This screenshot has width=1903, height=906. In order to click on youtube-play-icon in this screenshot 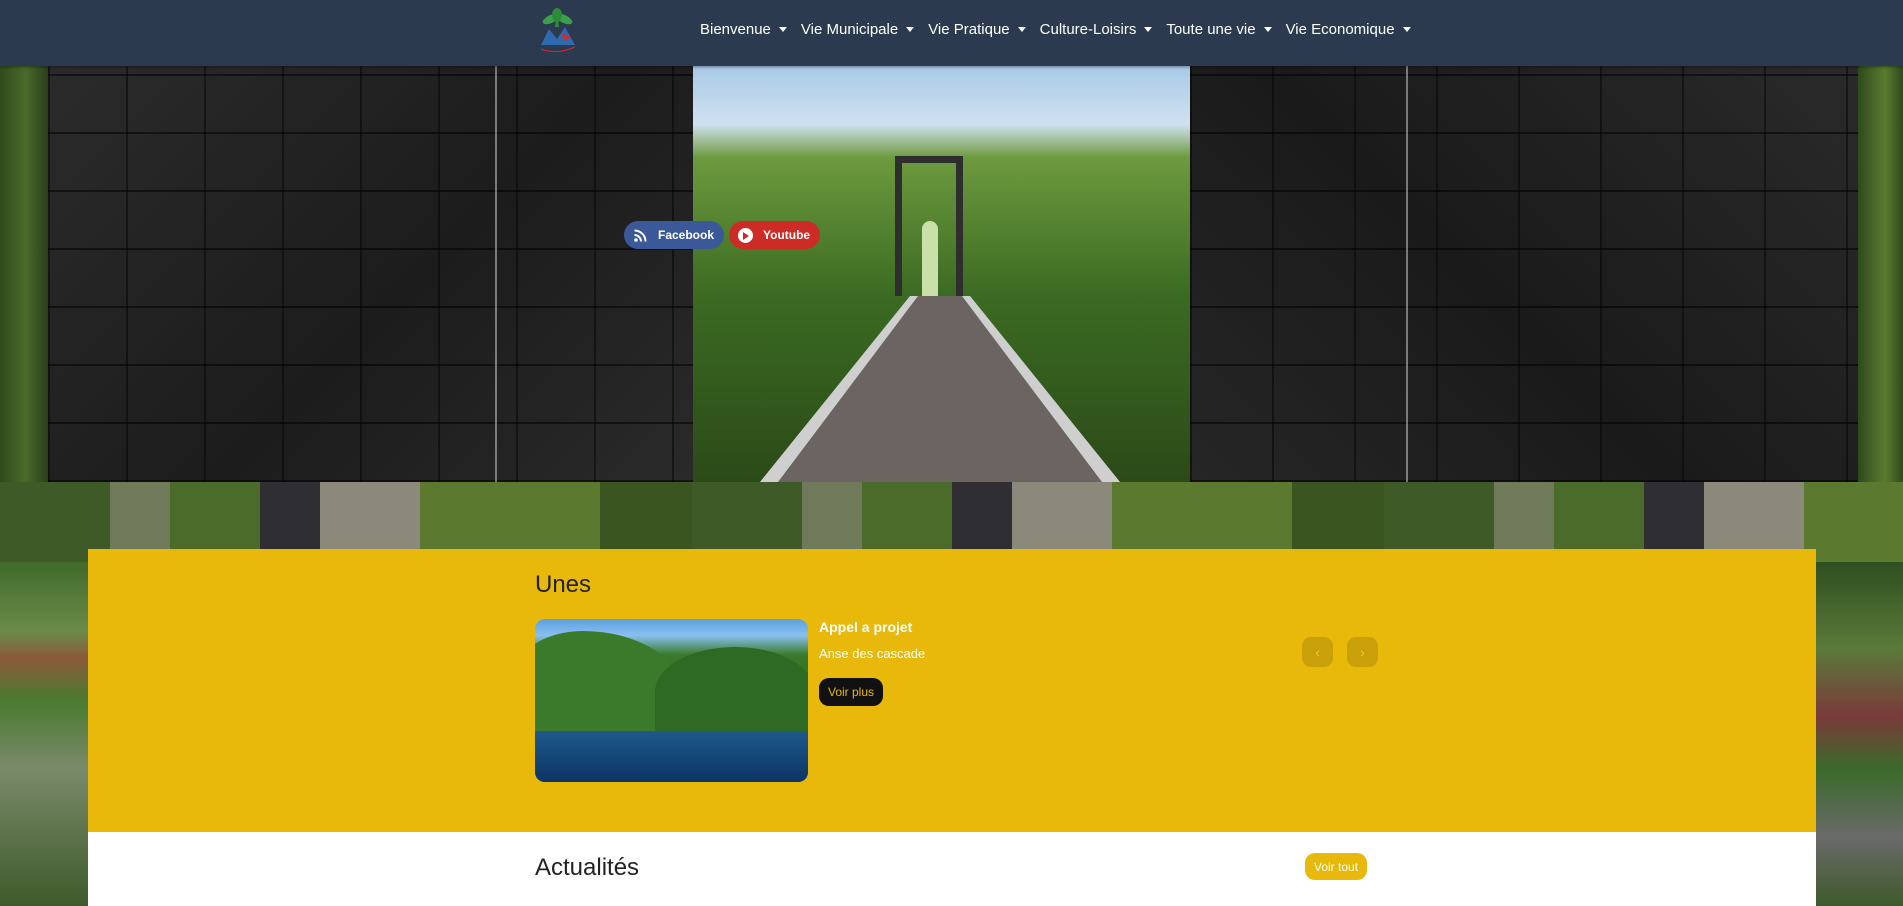, I will do `click(745, 235)`.